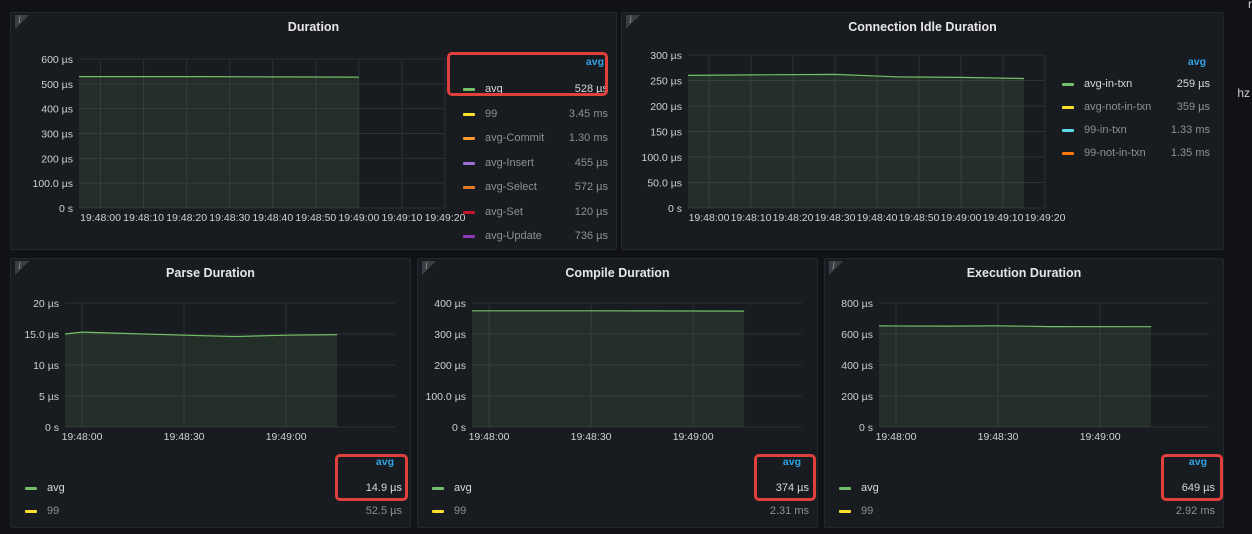 The width and height of the screenshot is (1252, 534). What do you see at coordinates (219, 76) in the screenshot?
I see `series-line-avg` at bounding box center [219, 76].